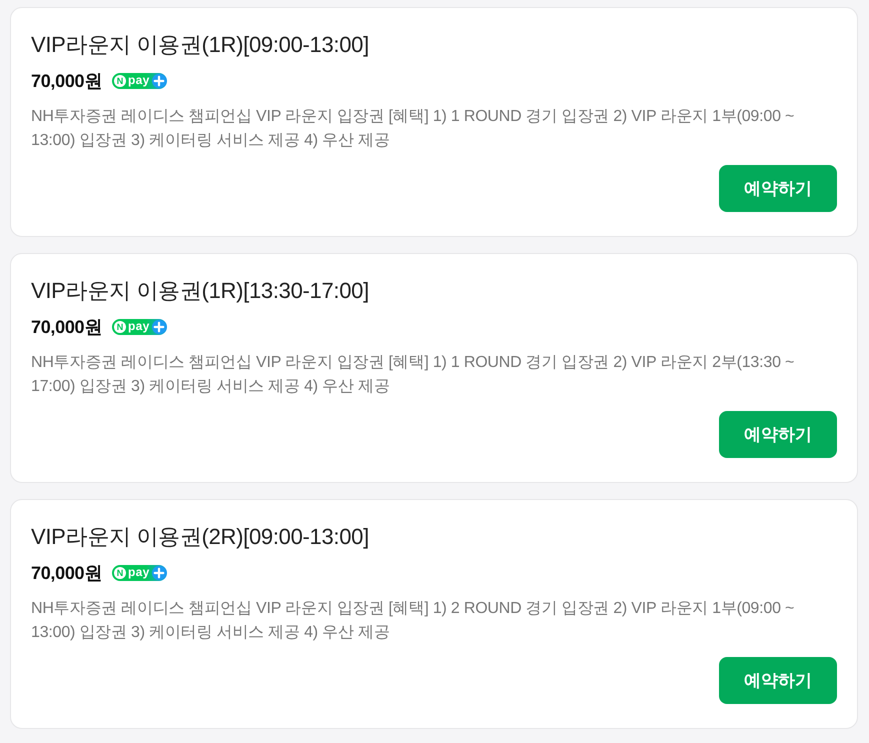  I want to click on product-title: VIP라운지 이용권(1R)[13:30-17:00], so click(200, 291).